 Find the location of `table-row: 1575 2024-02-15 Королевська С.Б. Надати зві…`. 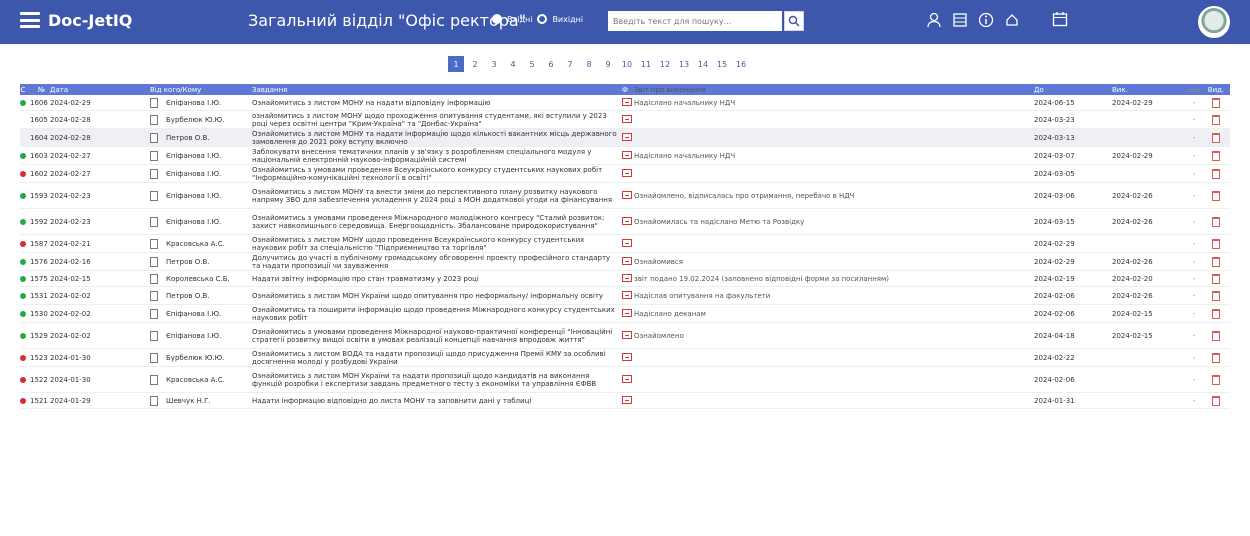

table-row: 1575 2024-02-15 Королевська С.Б. Надати зві… is located at coordinates (625, 279).